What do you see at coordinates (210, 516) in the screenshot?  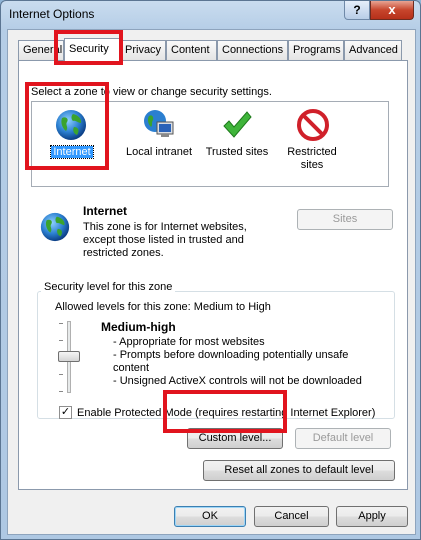 I see `ok-button: OK` at bounding box center [210, 516].